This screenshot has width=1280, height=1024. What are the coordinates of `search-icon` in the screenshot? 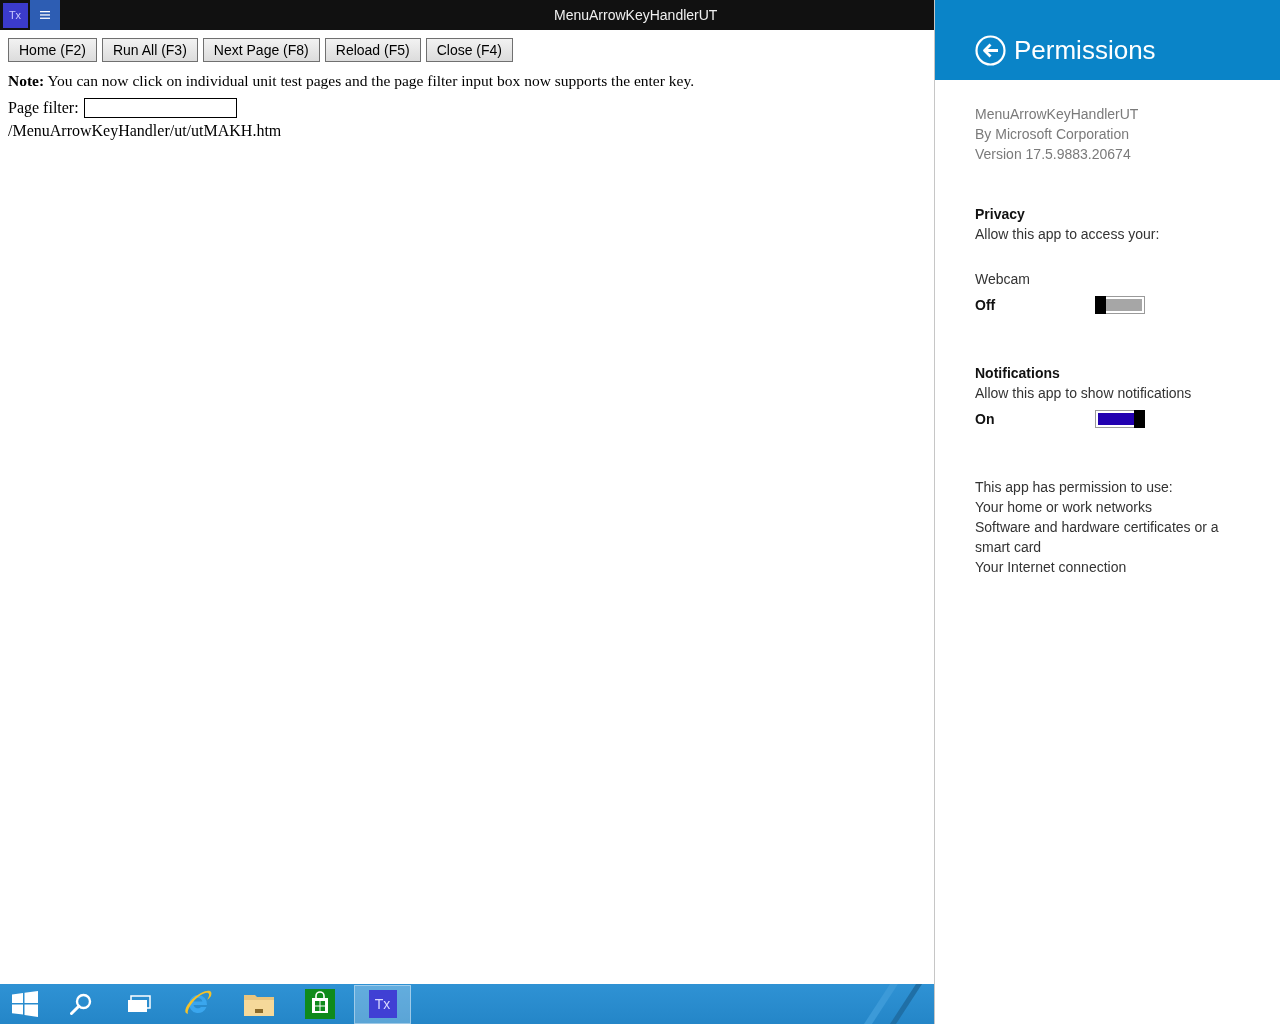 It's located at (81, 1004).